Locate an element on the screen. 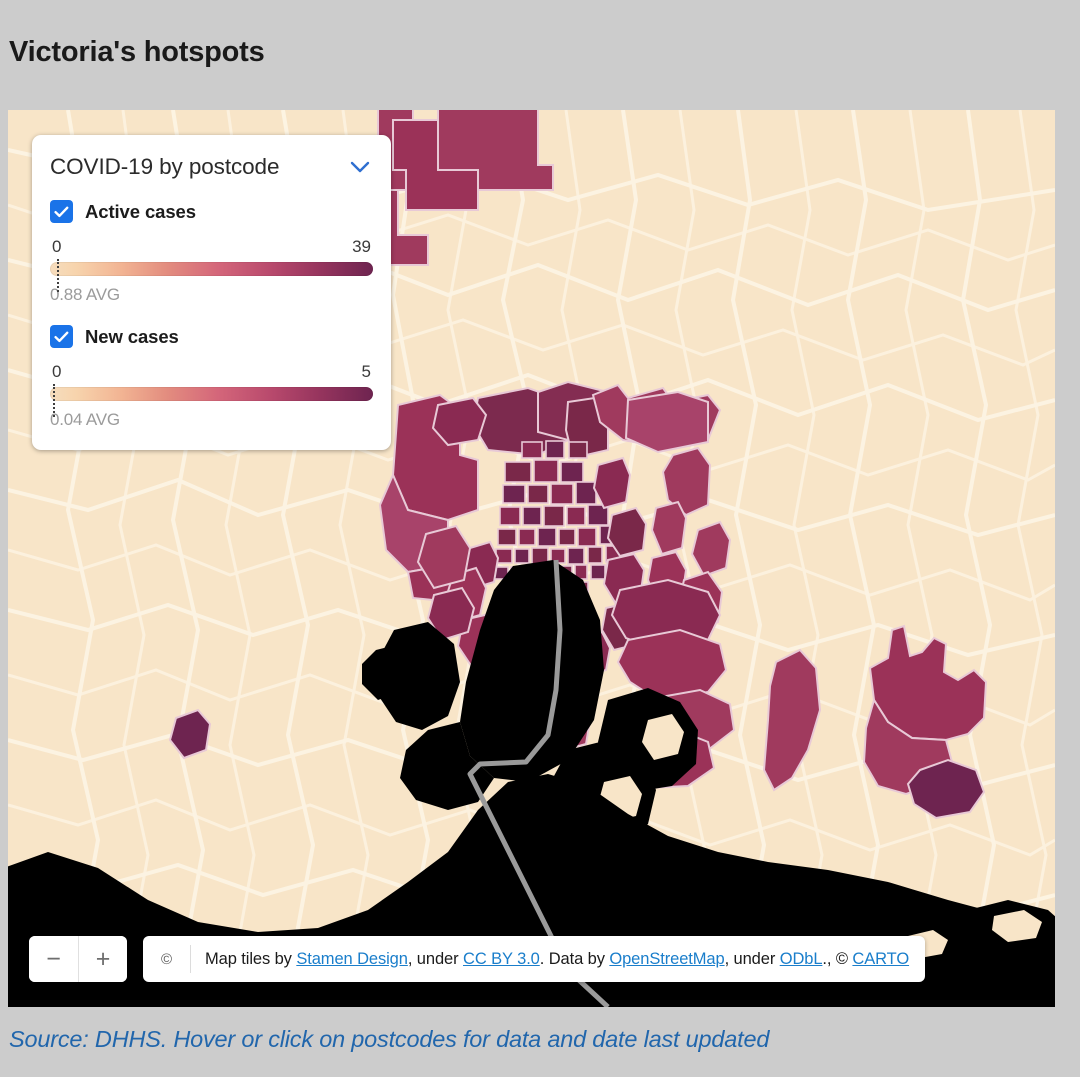  page-title: Victoria's hotspots is located at coordinates (137, 52).